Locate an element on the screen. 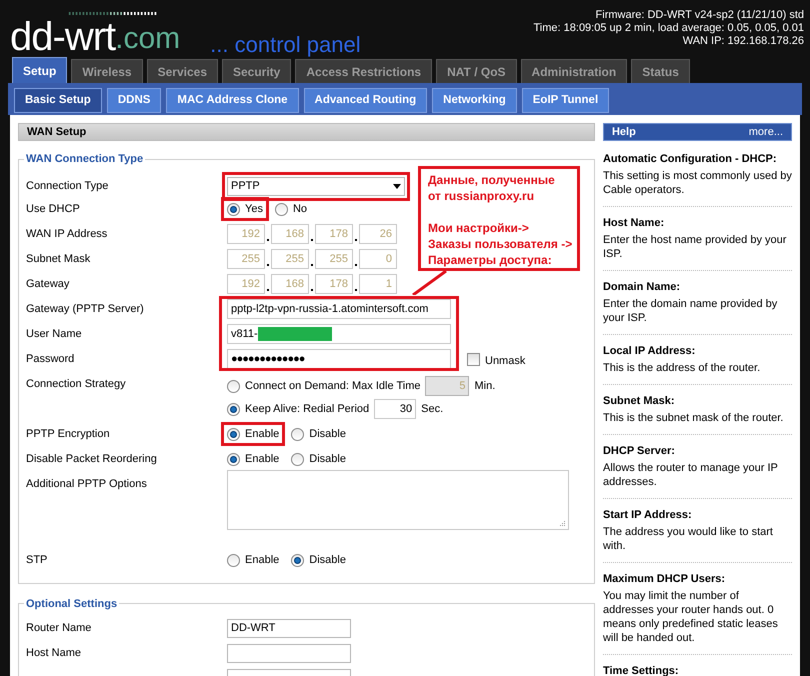 Image resolution: width=810 pixels, height=676 pixels. field-label: Router Name is located at coordinates (59, 628).